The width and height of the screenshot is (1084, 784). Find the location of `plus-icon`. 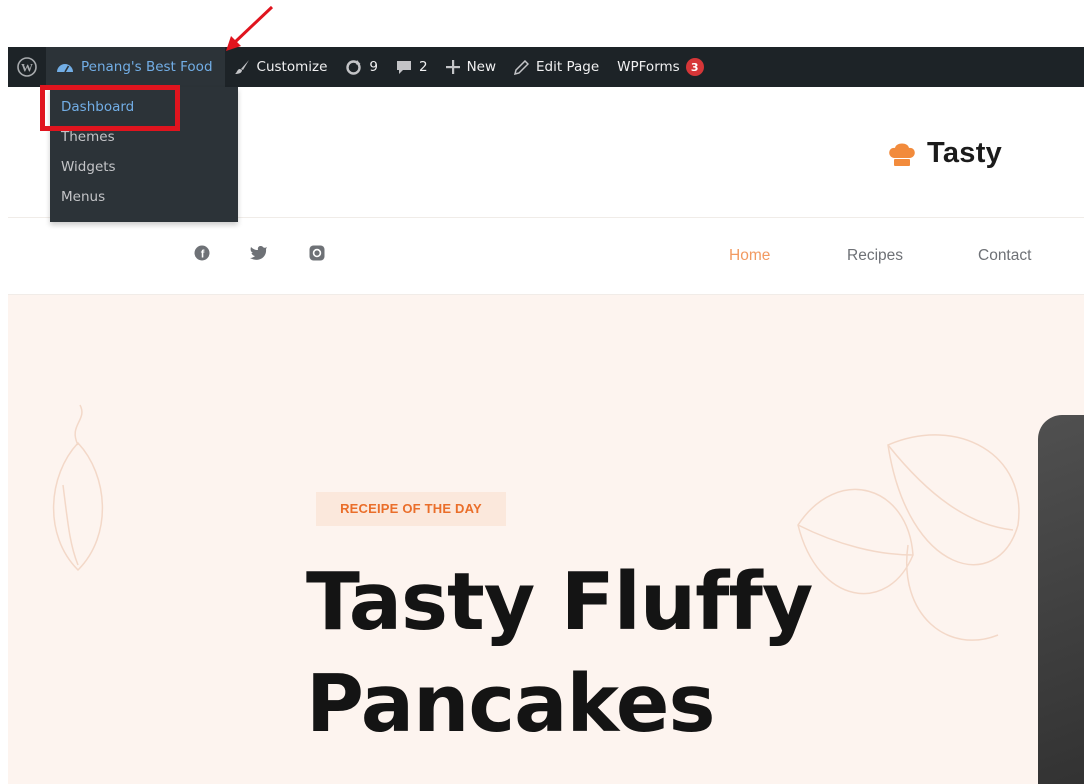

plus-icon is located at coordinates (452, 67).